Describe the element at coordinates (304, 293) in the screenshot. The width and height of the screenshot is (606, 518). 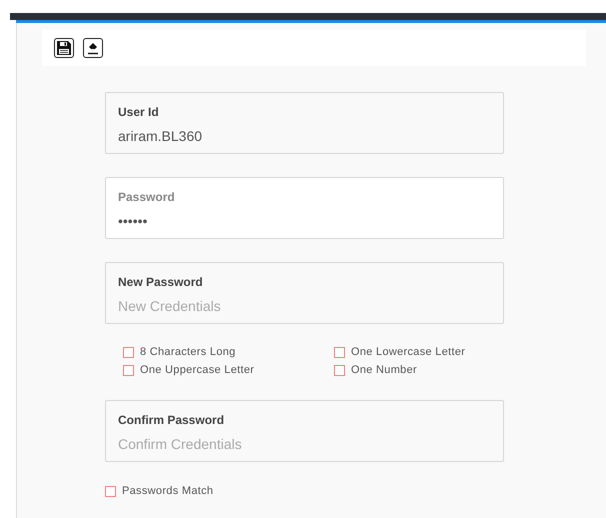
I see `input-field: New Password New Credentials` at that location.